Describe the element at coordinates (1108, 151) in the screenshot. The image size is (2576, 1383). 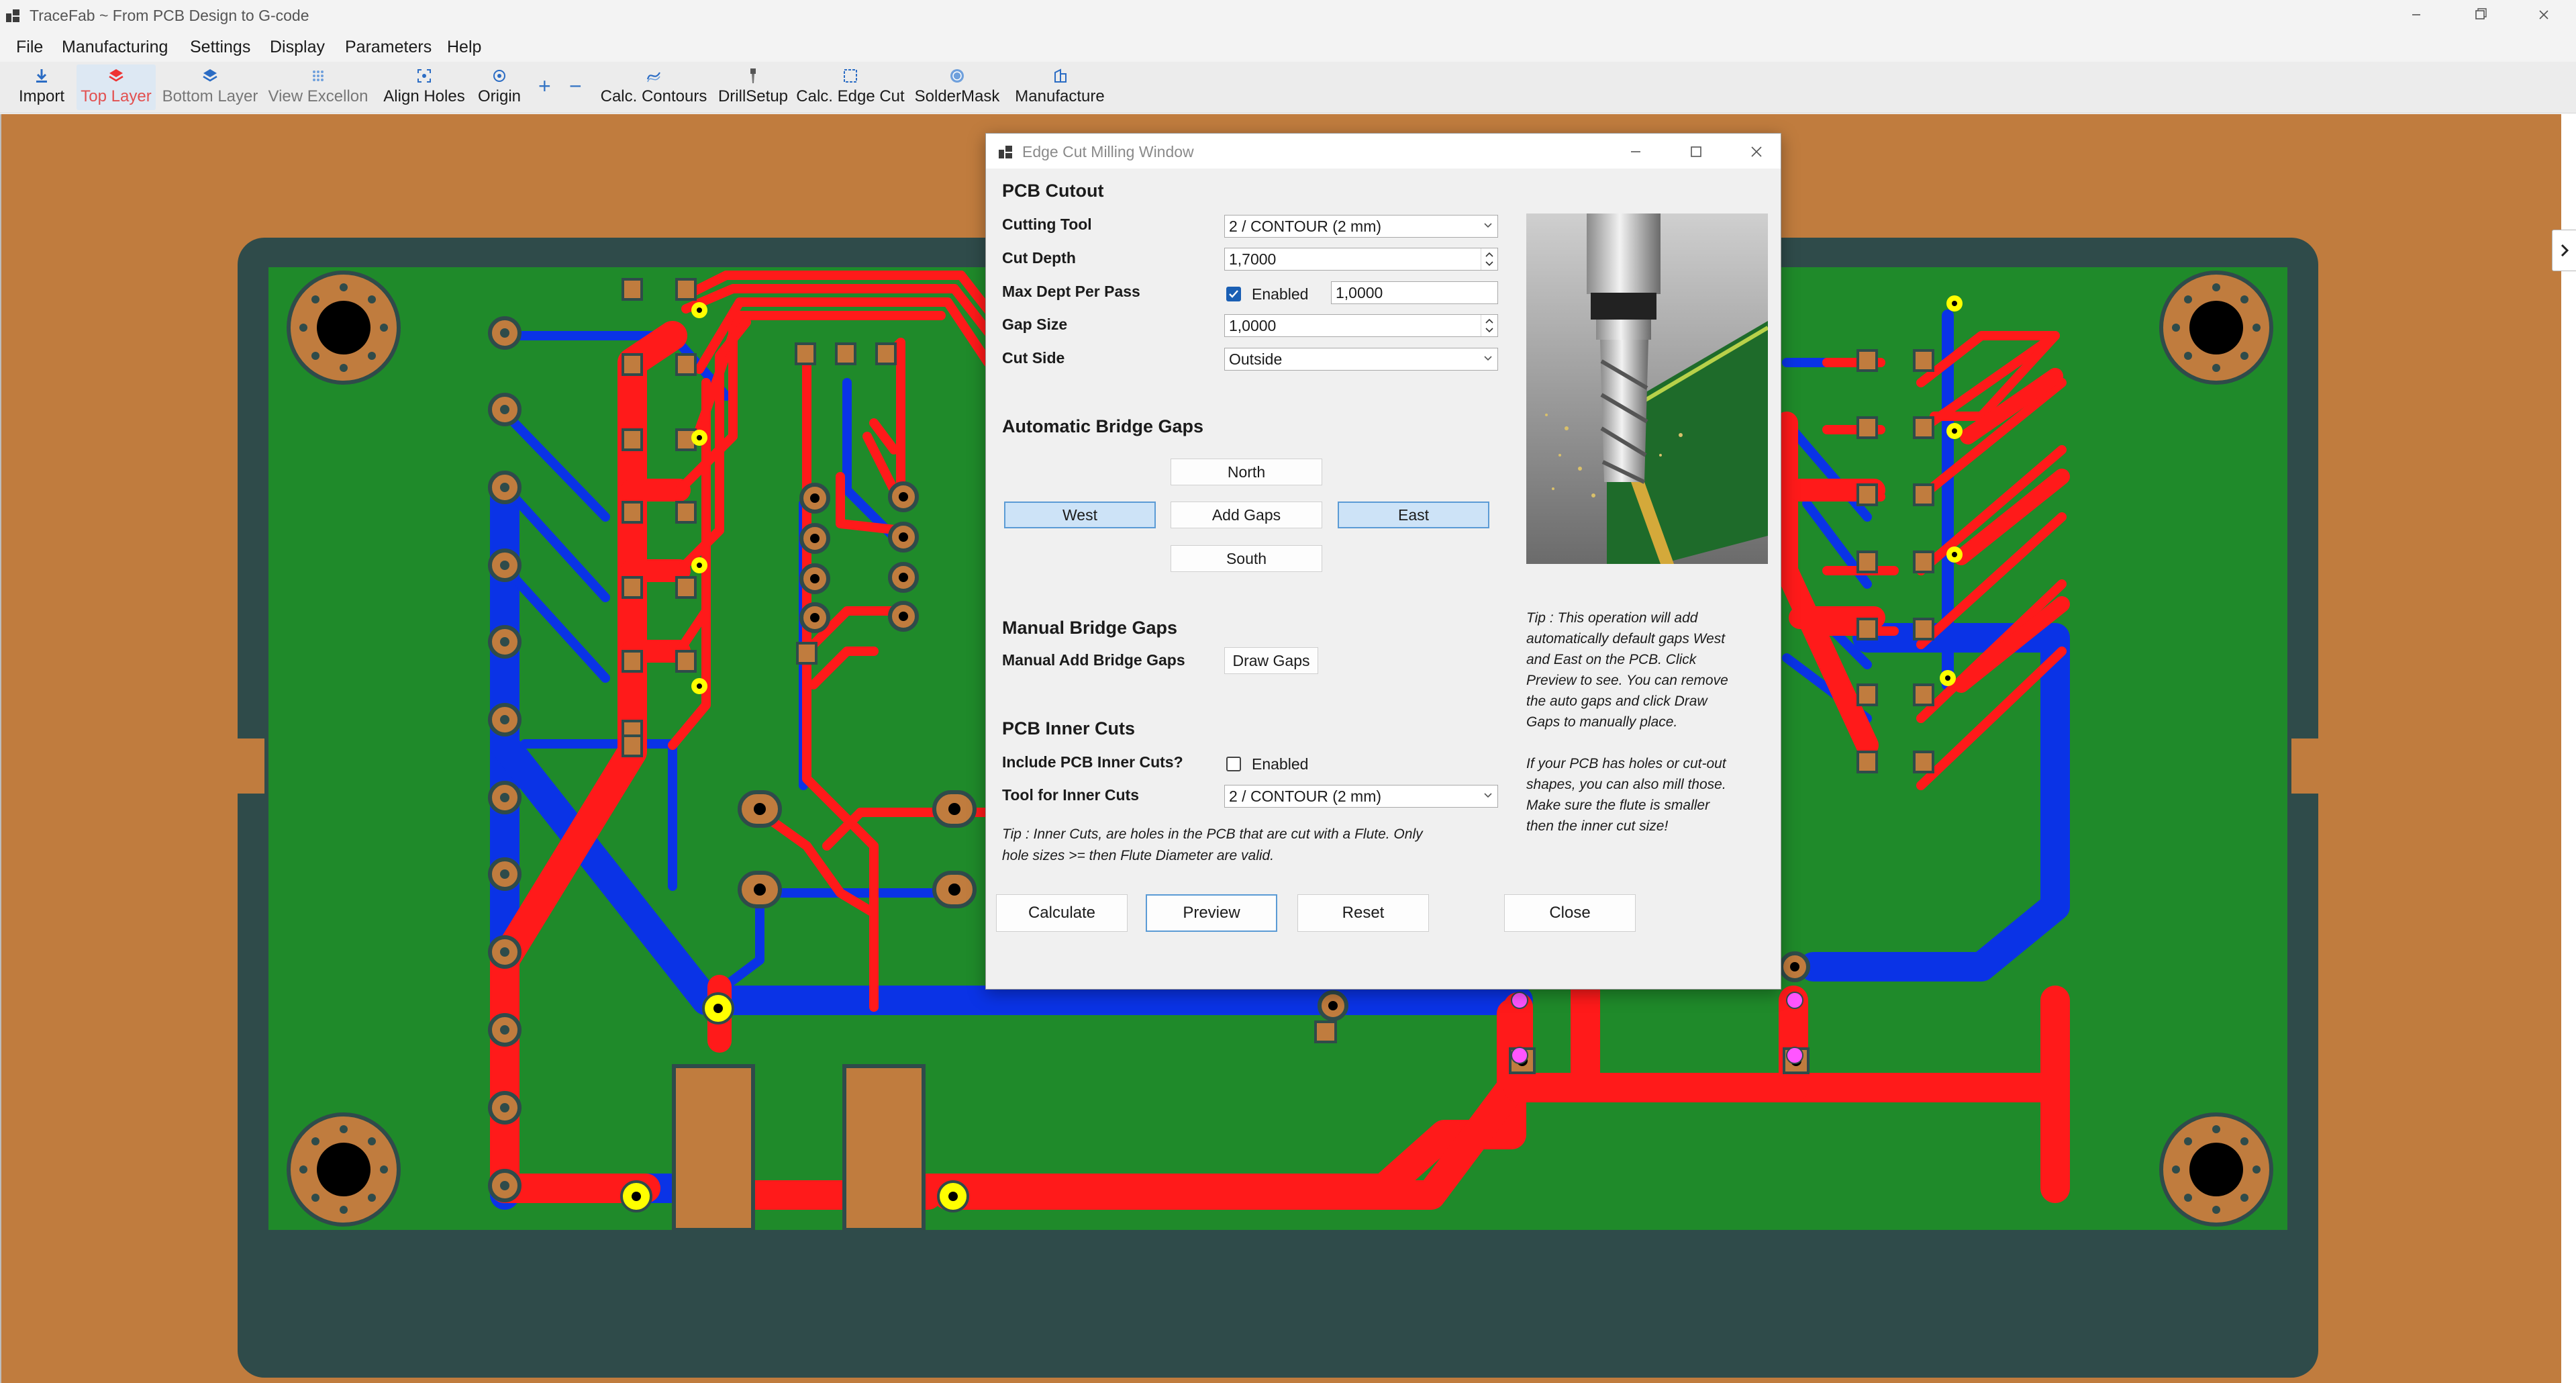
I see `dialog-title: Edge Cut Milling Window` at that location.